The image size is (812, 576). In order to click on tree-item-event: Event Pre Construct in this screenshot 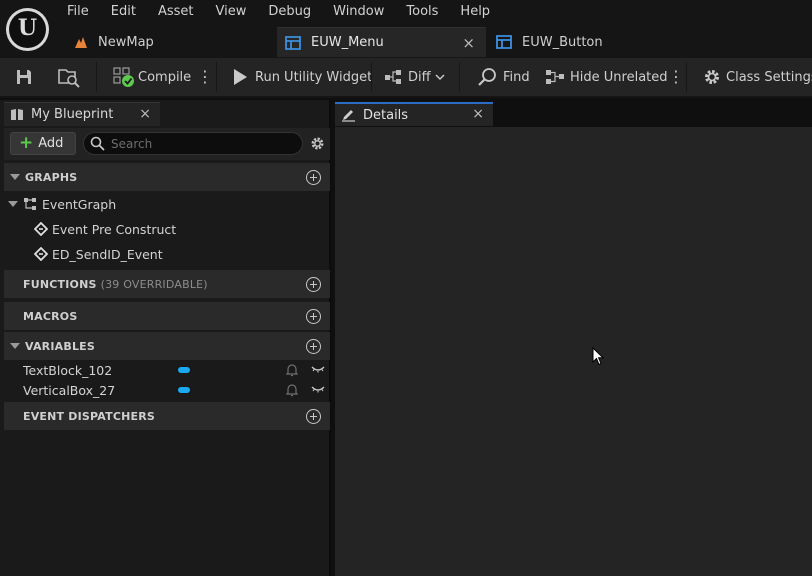, I will do `click(167, 229)`.